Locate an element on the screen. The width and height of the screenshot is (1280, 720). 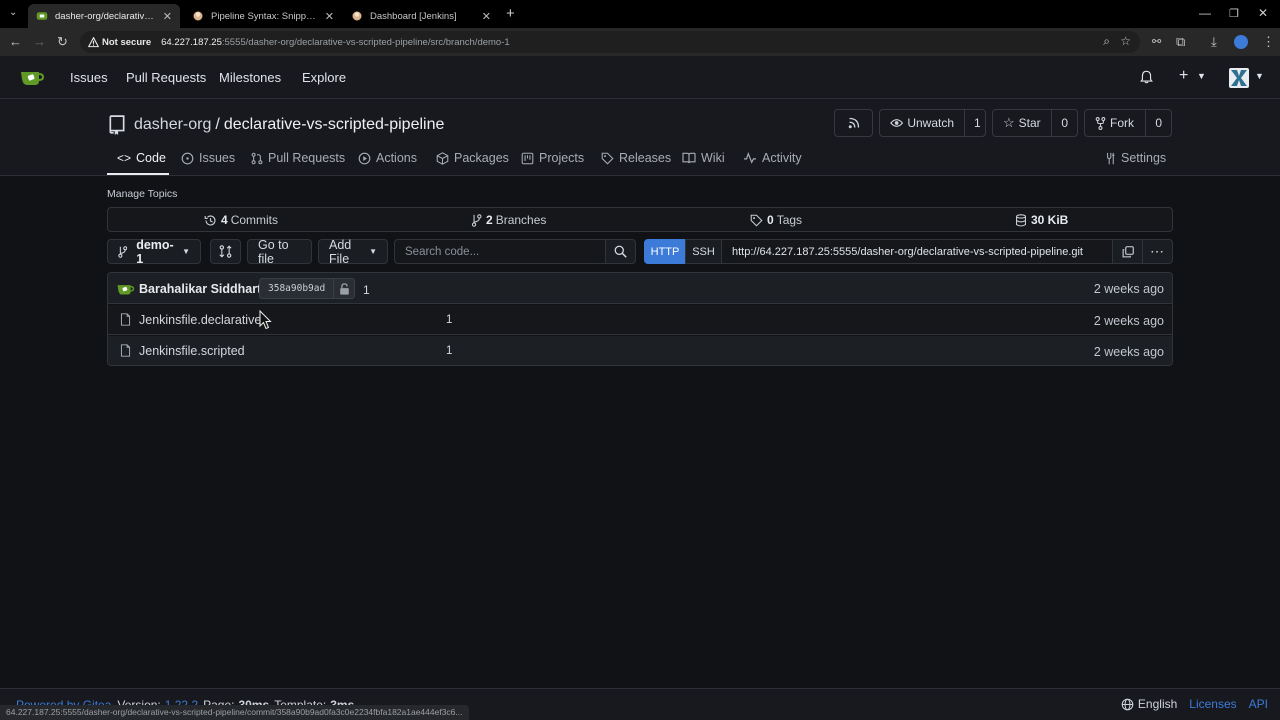
repo-name-link: declarative-vs-scripted-pipeline is located at coordinates (334, 125).